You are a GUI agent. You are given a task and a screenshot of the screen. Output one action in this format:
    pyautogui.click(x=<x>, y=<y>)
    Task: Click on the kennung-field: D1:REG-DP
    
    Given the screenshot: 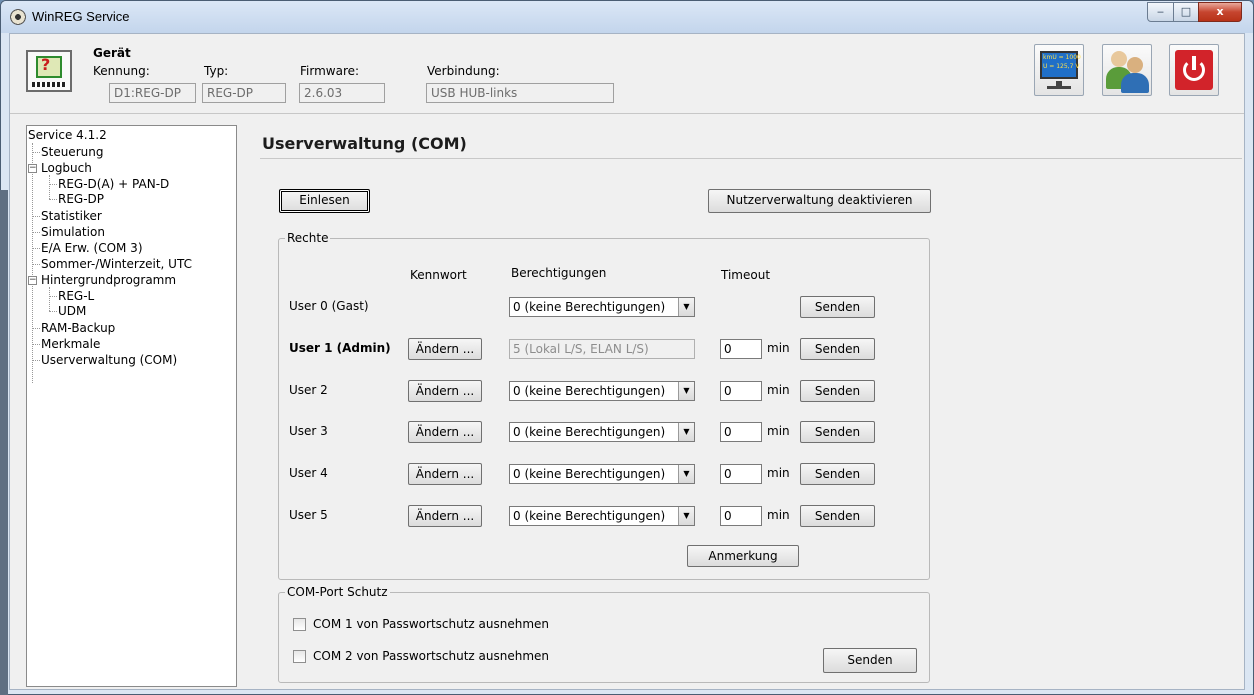 What is the action you would take?
    pyautogui.click(x=152, y=93)
    